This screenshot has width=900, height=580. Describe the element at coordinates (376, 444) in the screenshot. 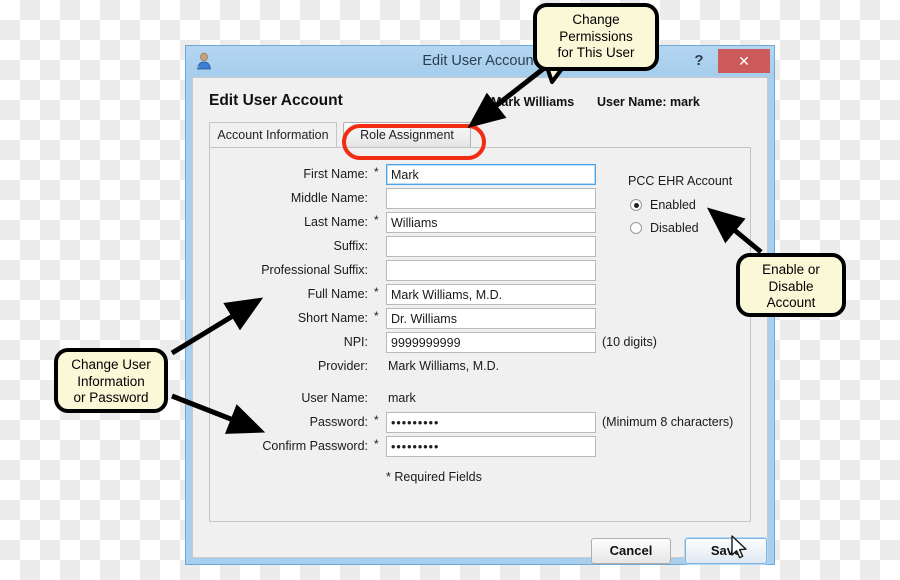

I see `required-marker-confirm-password: *` at that location.